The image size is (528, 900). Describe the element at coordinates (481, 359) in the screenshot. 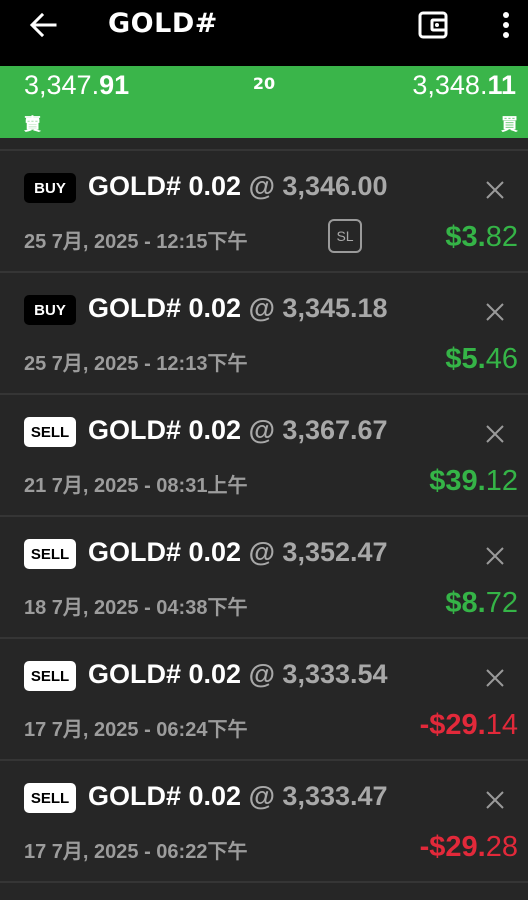

I see `order-pnl: $5.46` at that location.